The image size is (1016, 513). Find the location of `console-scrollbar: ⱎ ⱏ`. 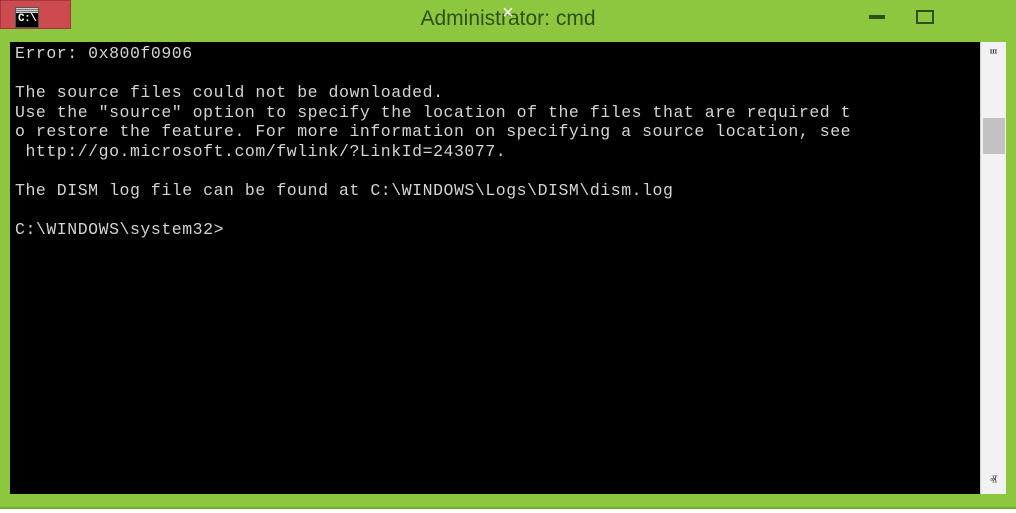

console-scrollbar: ⱎ ⱏ is located at coordinates (993, 268).